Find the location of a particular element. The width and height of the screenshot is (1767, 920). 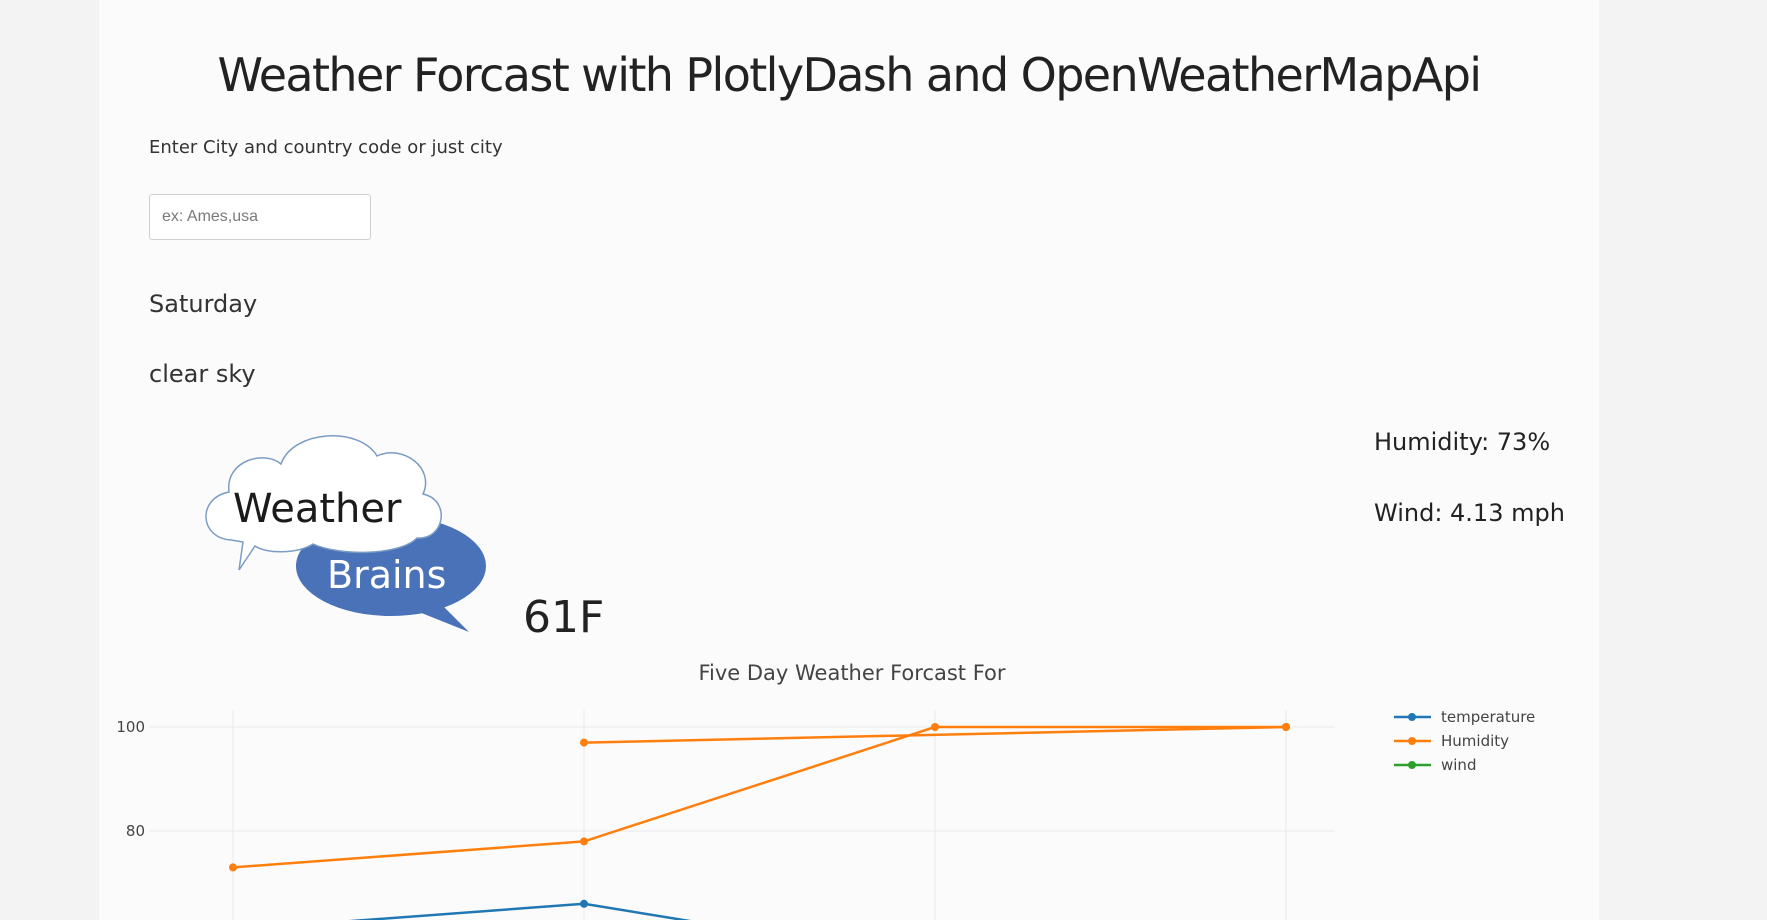

day-label: Saturday is located at coordinates (203, 304).